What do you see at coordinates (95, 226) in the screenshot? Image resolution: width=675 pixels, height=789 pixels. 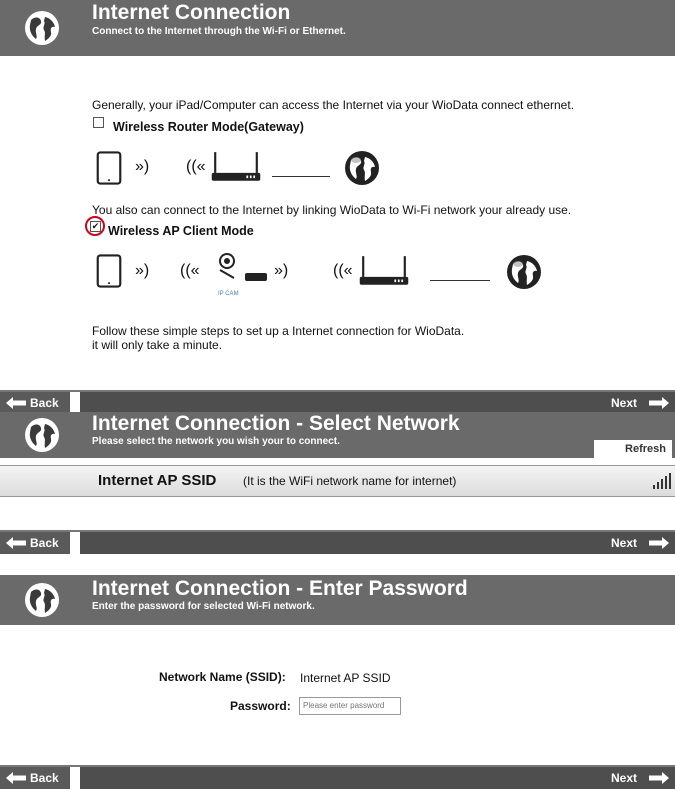 I see `ap-client-mode-checkbox: ✔` at bounding box center [95, 226].